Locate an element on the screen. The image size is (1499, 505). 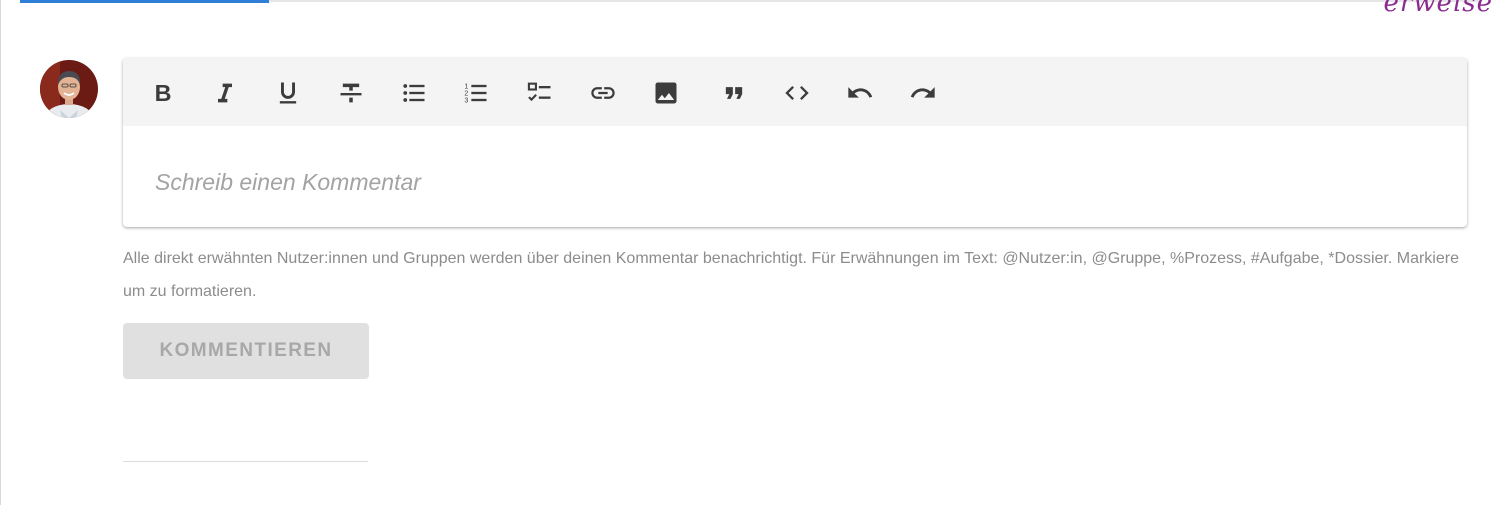
quote-icon is located at coordinates (734, 93).